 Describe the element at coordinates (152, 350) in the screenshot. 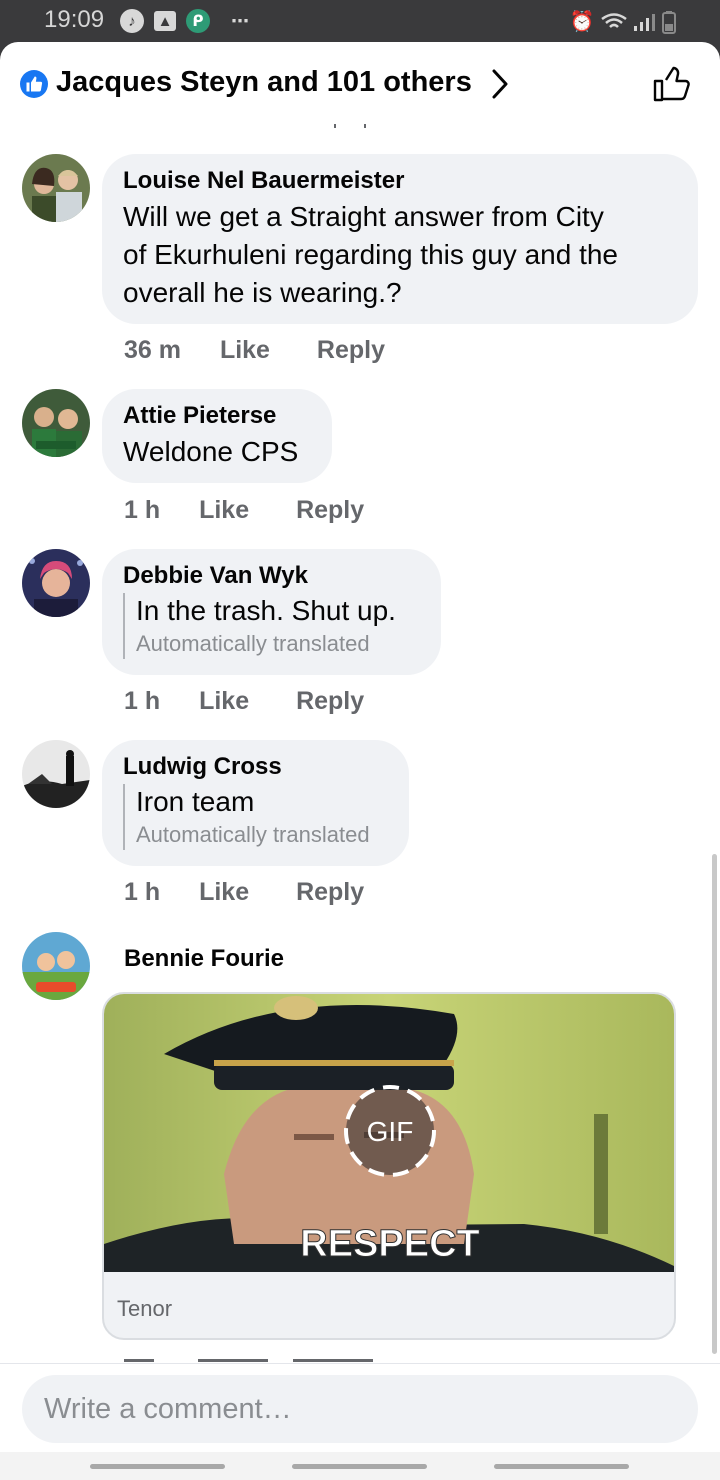

I see `comment-timestamp: 36 m` at that location.